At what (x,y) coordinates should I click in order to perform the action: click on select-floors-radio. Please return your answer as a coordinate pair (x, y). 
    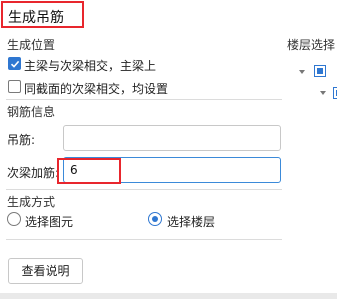
    Looking at the image, I should click on (155, 219).